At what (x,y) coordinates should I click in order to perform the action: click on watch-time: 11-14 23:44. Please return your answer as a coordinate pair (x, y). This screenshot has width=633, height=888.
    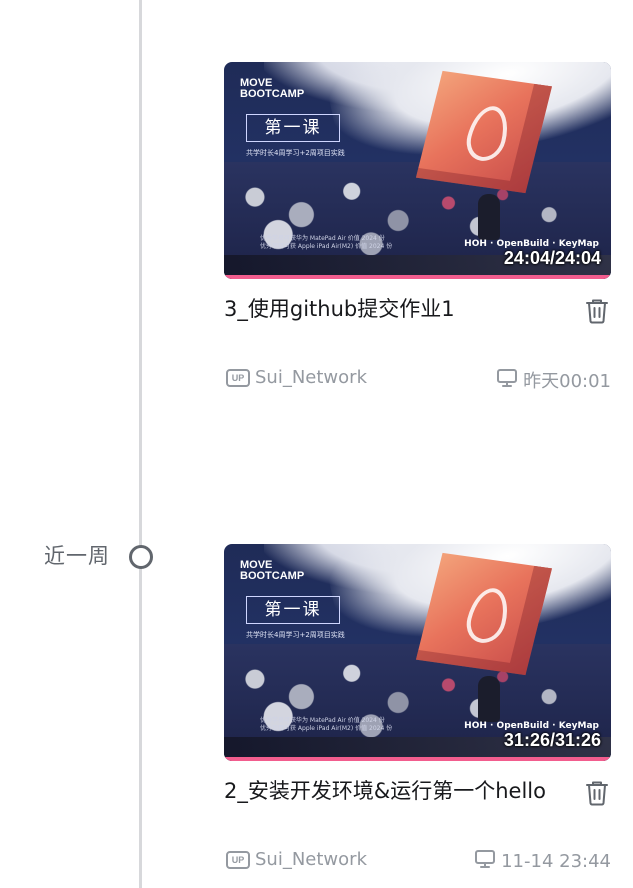
    Looking at the image, I should click on (556, 861).